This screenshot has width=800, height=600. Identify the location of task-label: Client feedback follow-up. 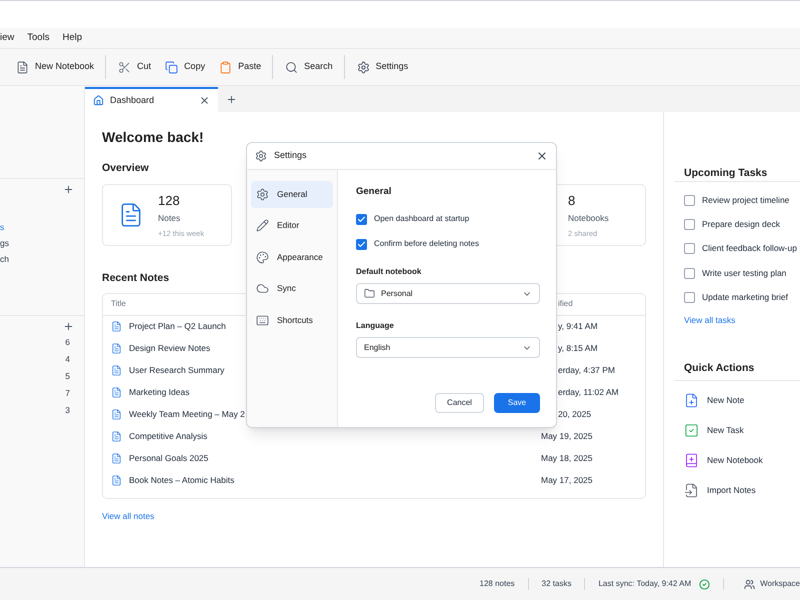
(749, 249).